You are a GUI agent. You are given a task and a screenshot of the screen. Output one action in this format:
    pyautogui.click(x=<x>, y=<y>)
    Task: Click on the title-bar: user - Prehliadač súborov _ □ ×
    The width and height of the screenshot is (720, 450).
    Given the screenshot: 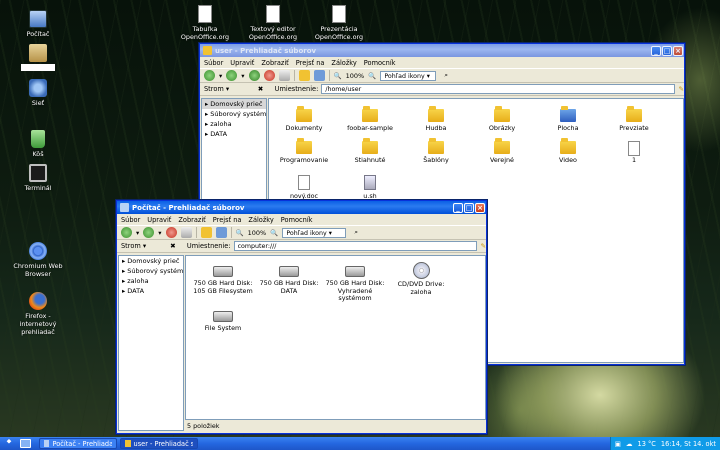 What is the action you would take?
    pyautogui.click(x=442, y=50)
    